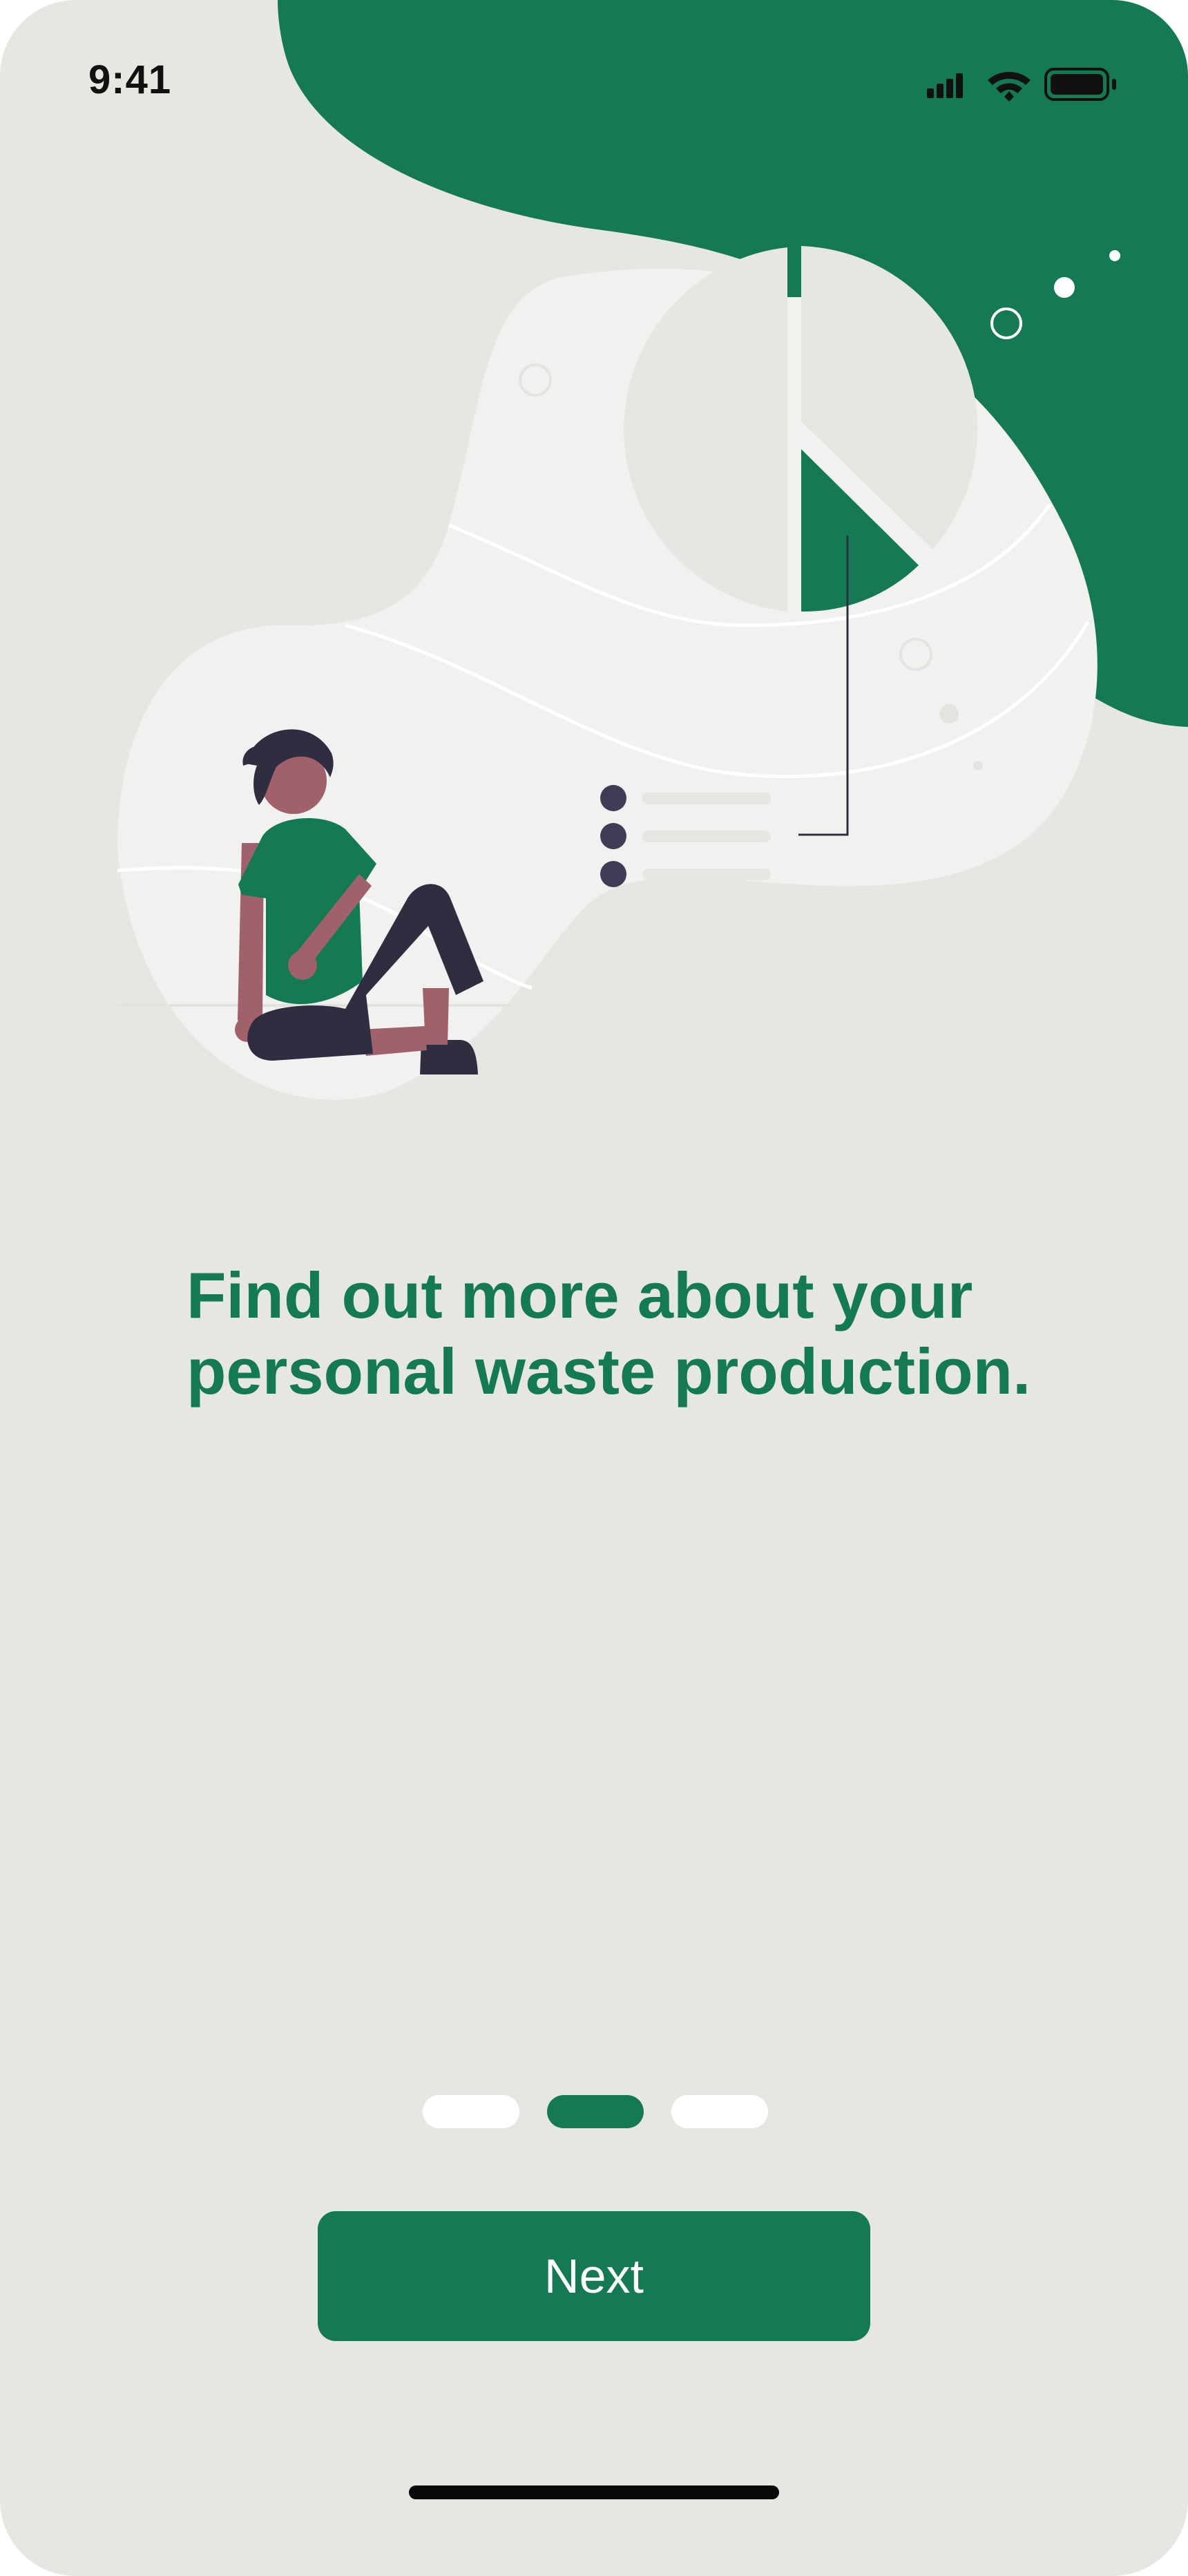  I want to click on next-button: Next, so click(594, 2276).